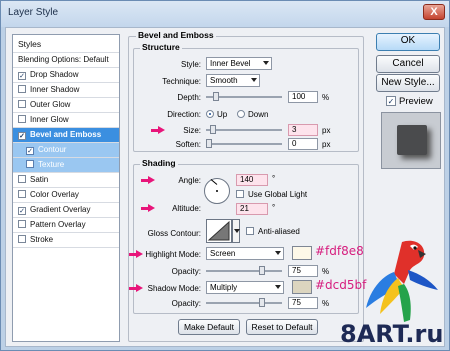 Image resolution: width=450 pixels, height=351 pixels. What do you see at coordinates (302, 287) in the screenshot?
I see `shadow-color-swatch` at bounding box center [302, 287].